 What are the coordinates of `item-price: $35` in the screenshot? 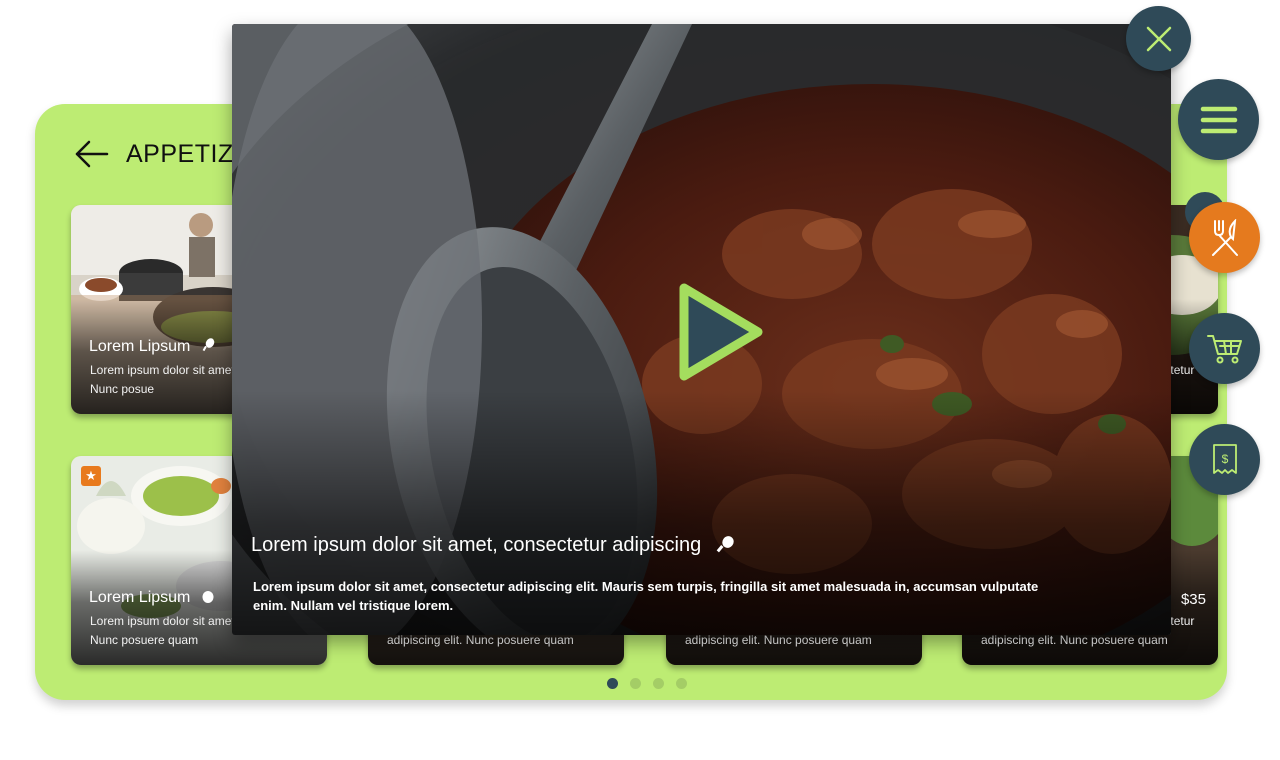 It's located at (1193, 599).